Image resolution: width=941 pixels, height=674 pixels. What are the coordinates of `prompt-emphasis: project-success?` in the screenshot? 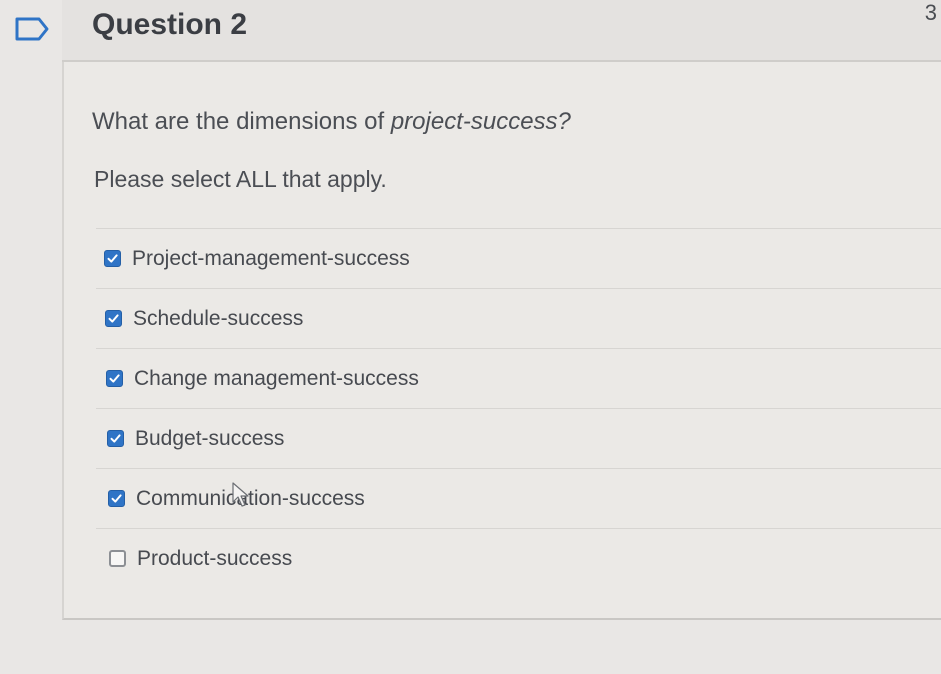 It's located at (480, 121).